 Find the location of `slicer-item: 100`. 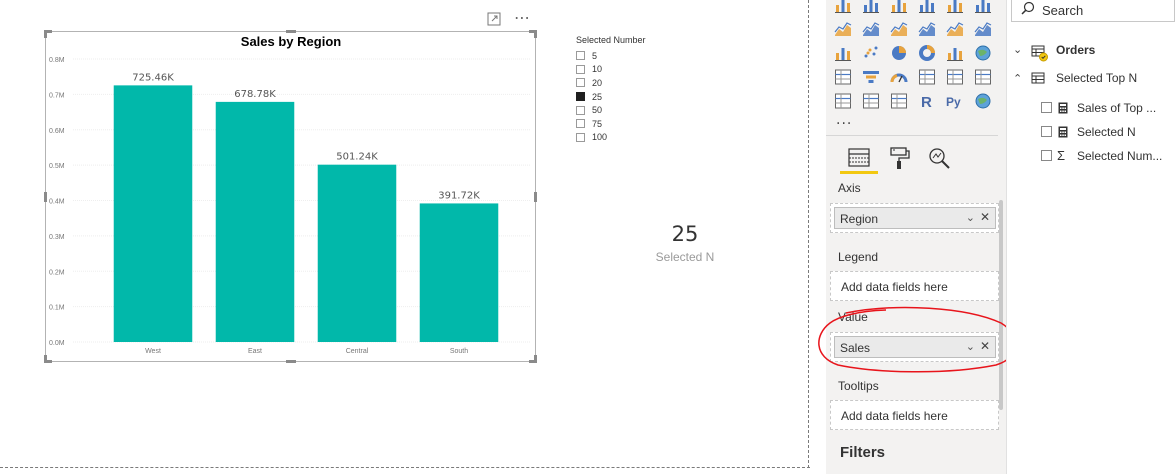

slicer-item: 100 is located at coordinates (611, 138).